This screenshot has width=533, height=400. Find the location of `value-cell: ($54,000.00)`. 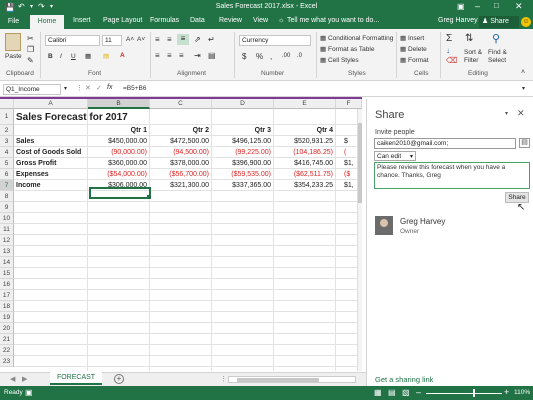

value-cell: ($54,000.00) is located at coordinates (117, 174).